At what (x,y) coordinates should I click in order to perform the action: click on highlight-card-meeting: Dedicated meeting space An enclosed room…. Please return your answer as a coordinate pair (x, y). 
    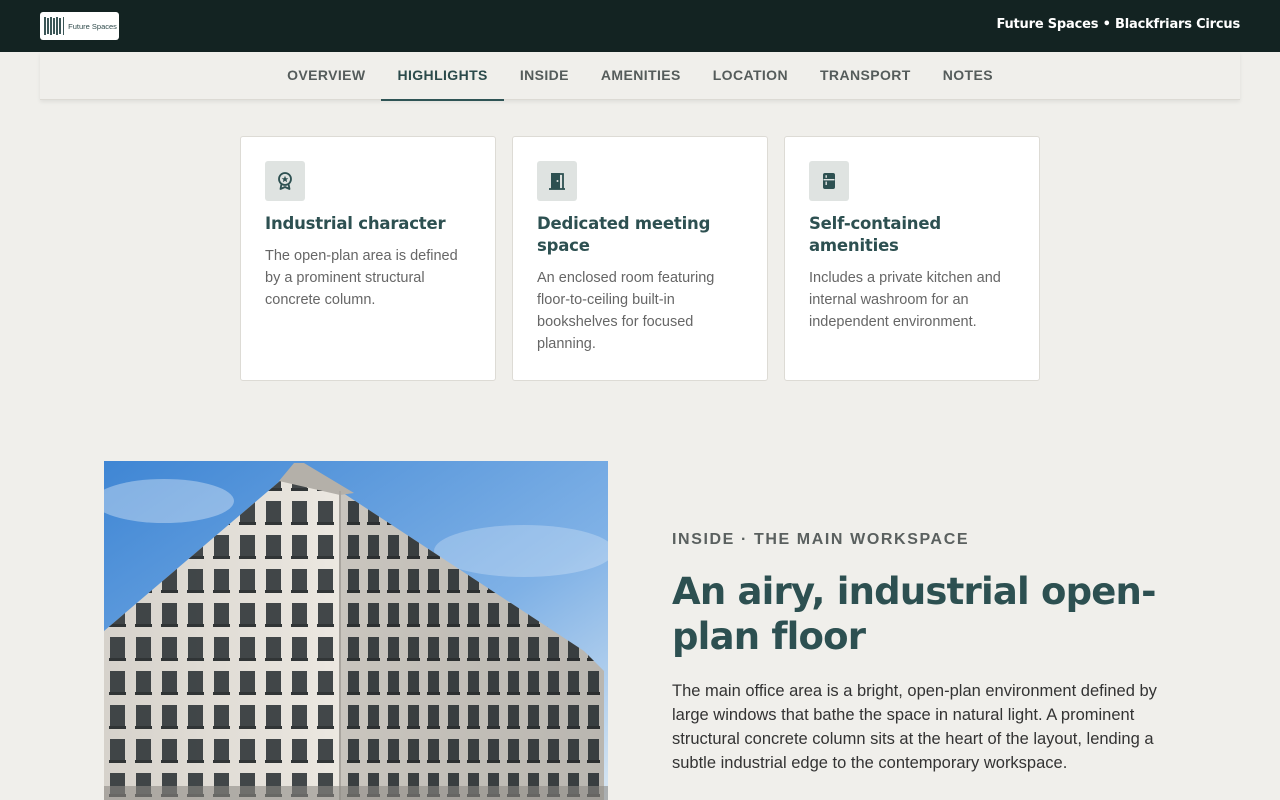
    Looking at the image, I should click on (640, 258).